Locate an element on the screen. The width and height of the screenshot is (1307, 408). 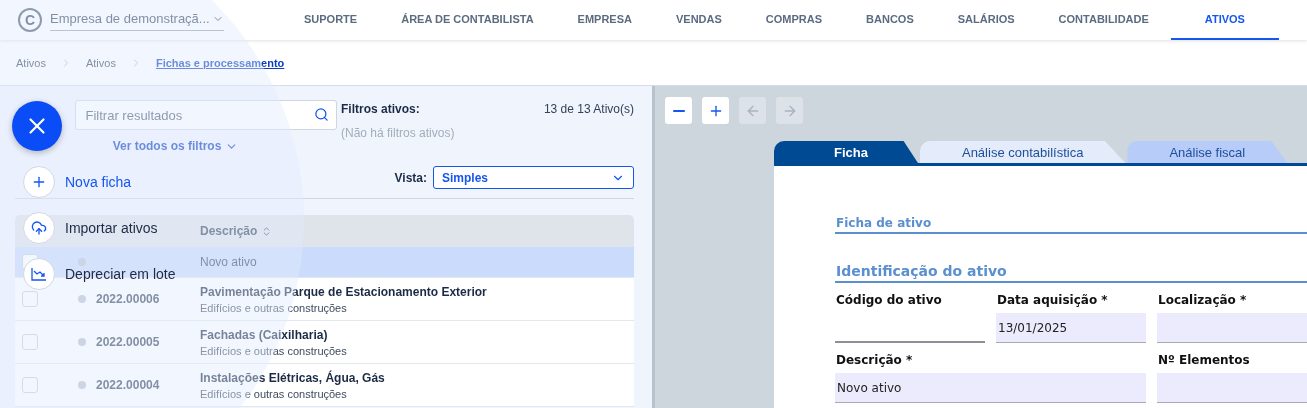
menu-action: Nova ficha is located at coordinates (99, 182).